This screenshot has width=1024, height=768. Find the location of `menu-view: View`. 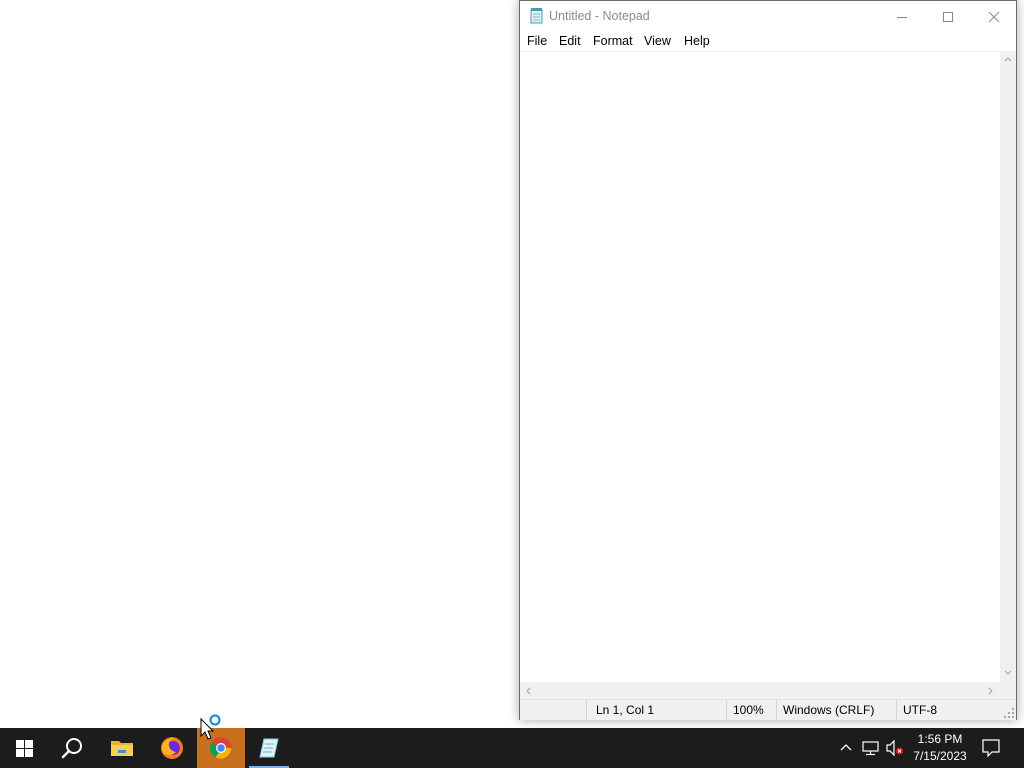

menu-view: View is located at coordinates (657, 41).